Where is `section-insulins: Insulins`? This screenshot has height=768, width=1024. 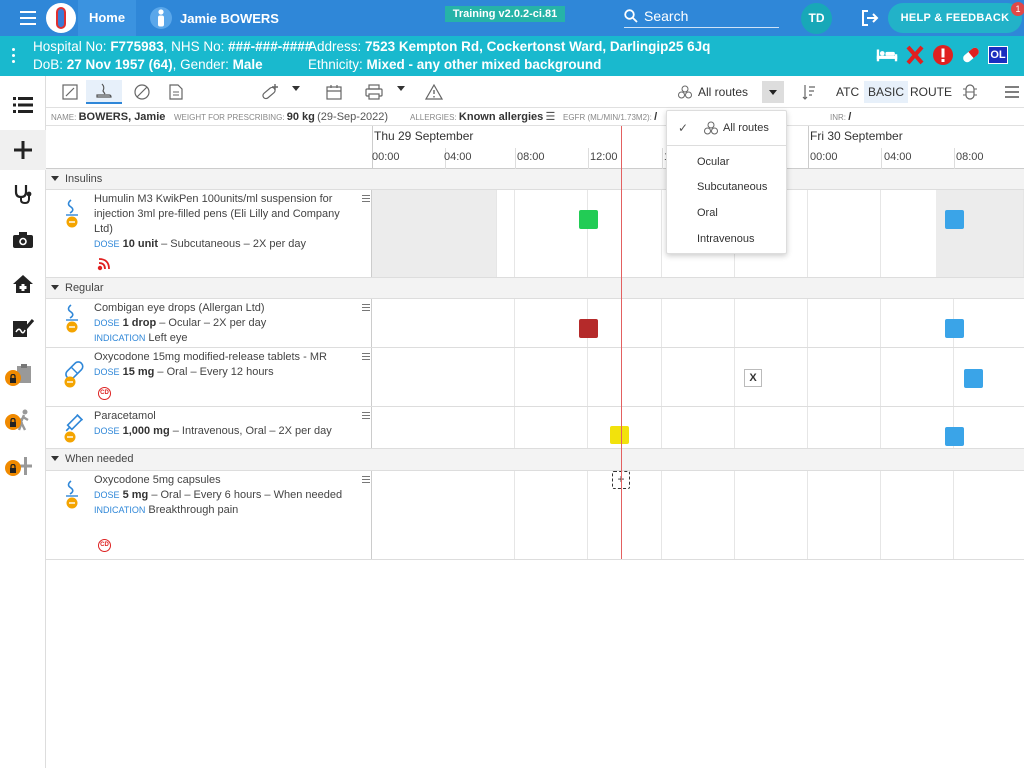 section-insulins: Insulins is located at coordinates (535, 179).